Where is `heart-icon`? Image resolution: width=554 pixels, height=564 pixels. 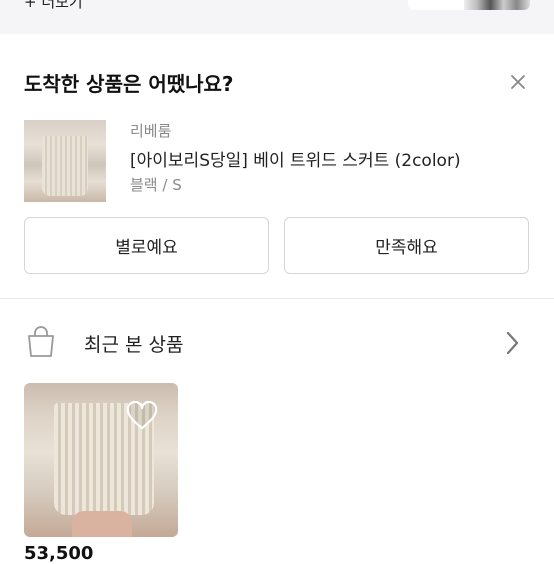
heart-icon is located at coordinates (142, 416).